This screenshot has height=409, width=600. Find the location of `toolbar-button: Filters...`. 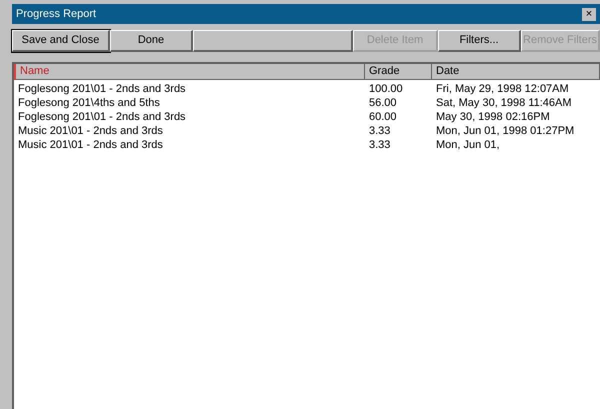

toolbar-button: Filters... is located at coordinates (479, 41).